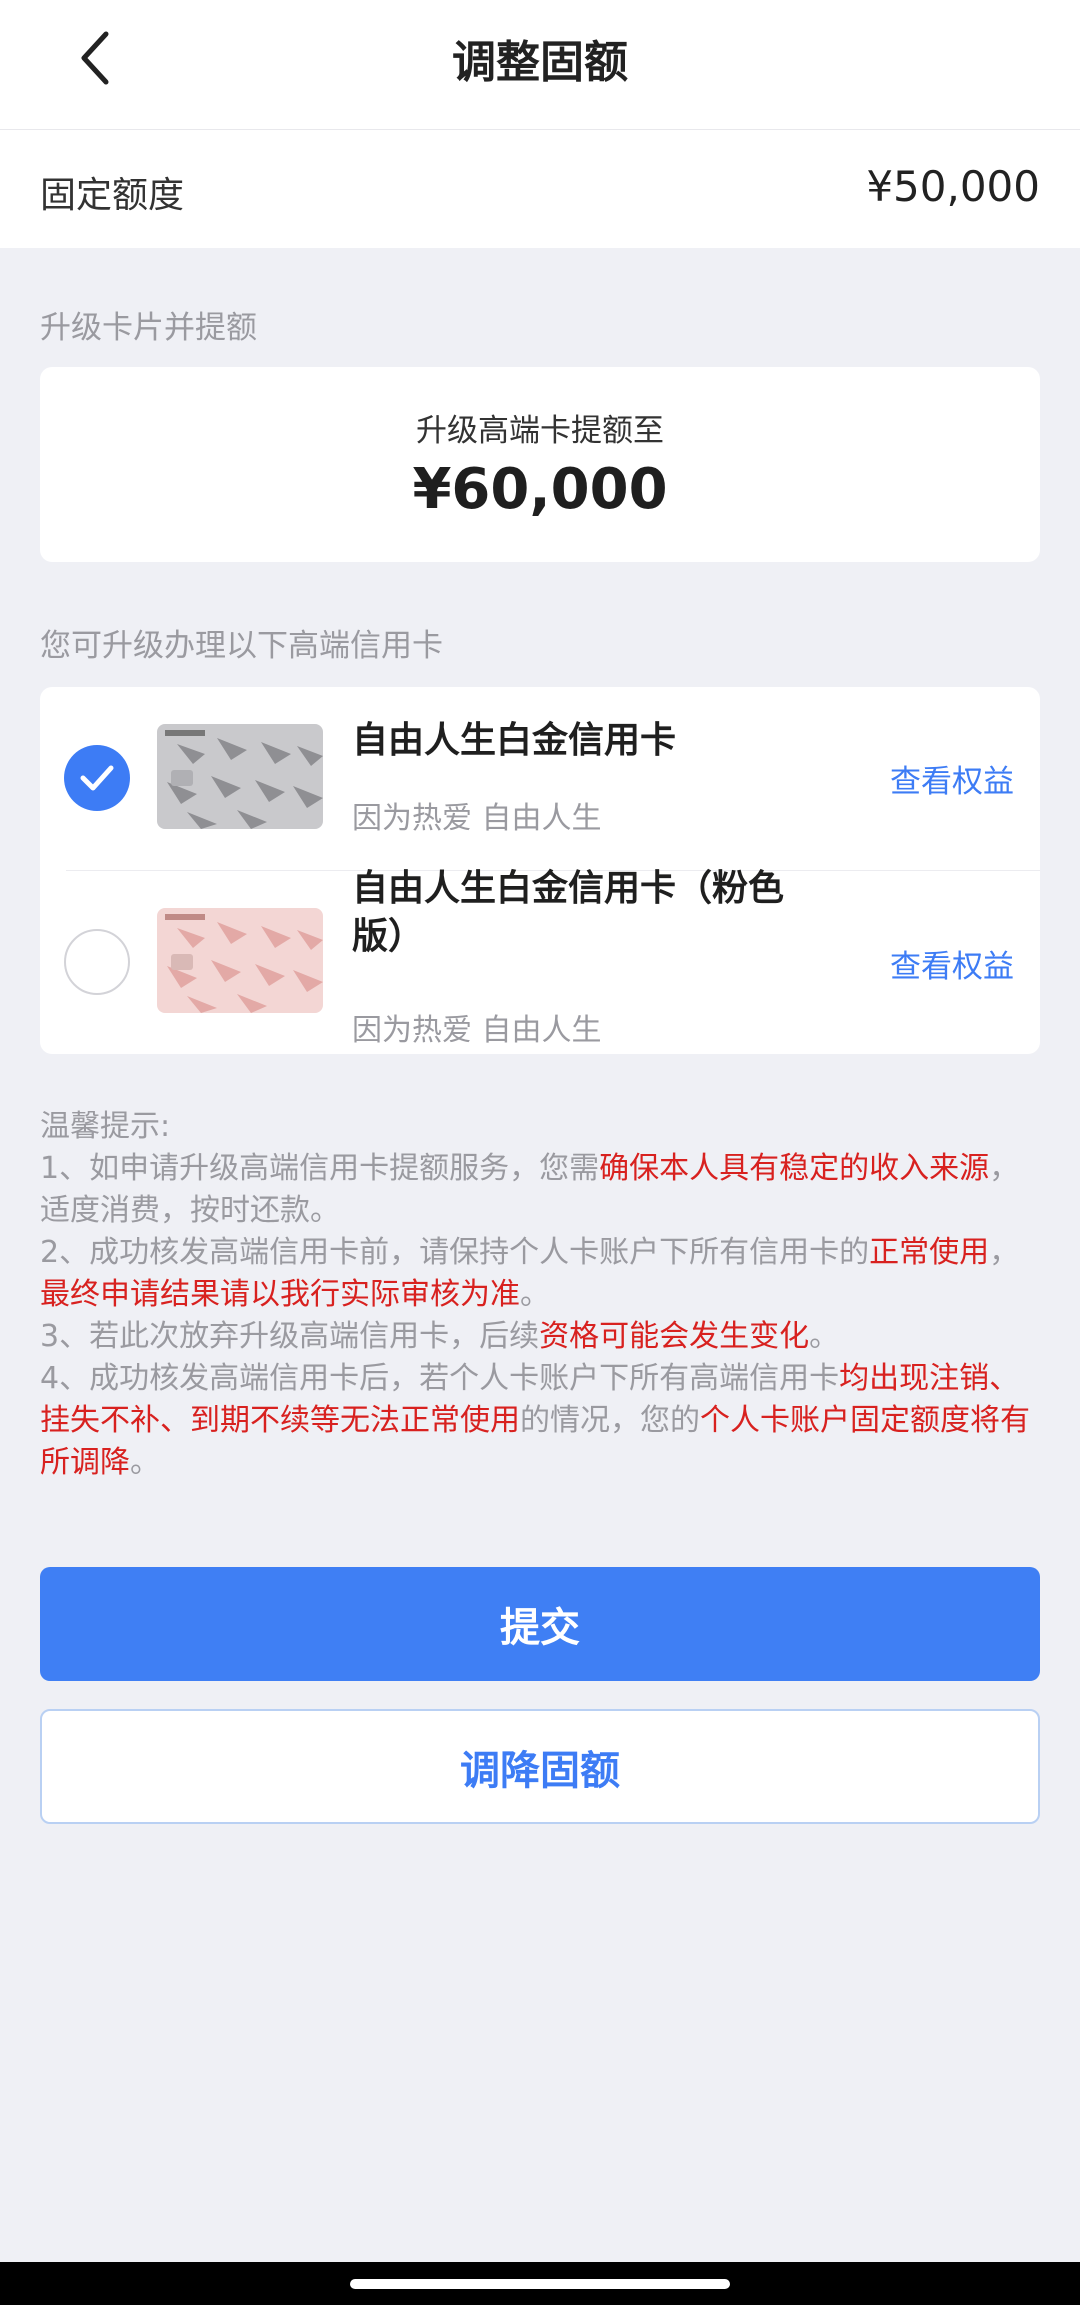  Describe the element at coordinates (540, 489) in the screenshot. I see `upgrade-amount: ¥60,000` at that location.